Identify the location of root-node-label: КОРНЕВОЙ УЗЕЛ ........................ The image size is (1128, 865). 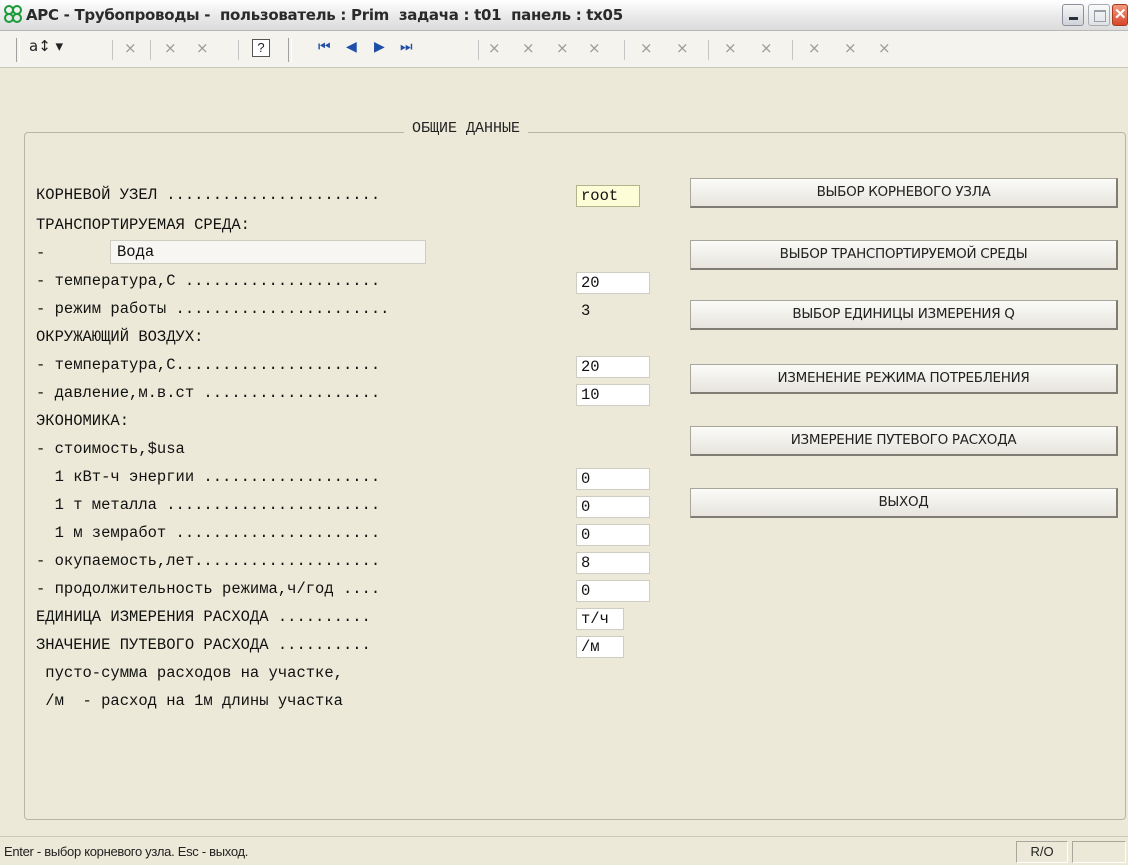
(208, 195).